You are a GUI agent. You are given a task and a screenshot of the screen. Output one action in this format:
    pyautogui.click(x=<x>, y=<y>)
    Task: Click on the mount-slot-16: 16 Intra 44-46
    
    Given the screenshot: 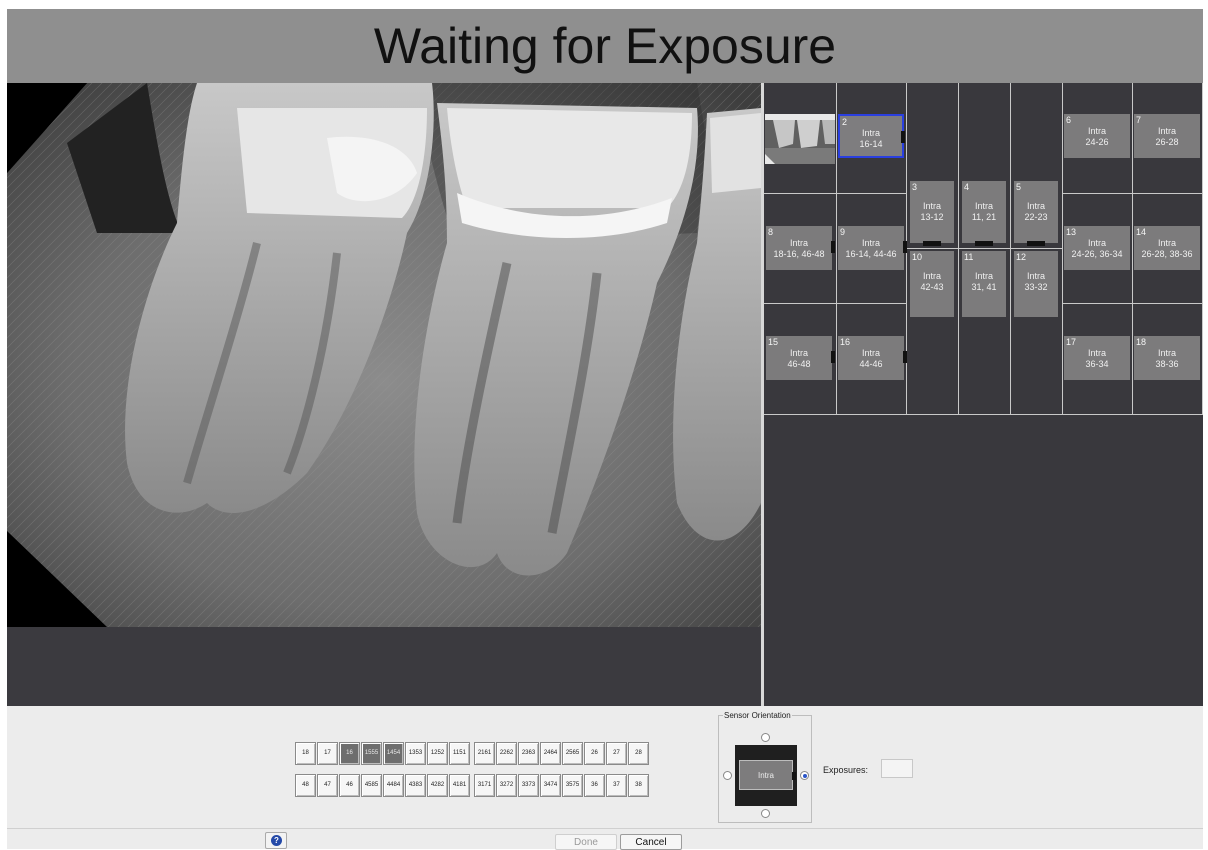 What is the action you would take?
    pyautogui.click(x=872, y=358)
    